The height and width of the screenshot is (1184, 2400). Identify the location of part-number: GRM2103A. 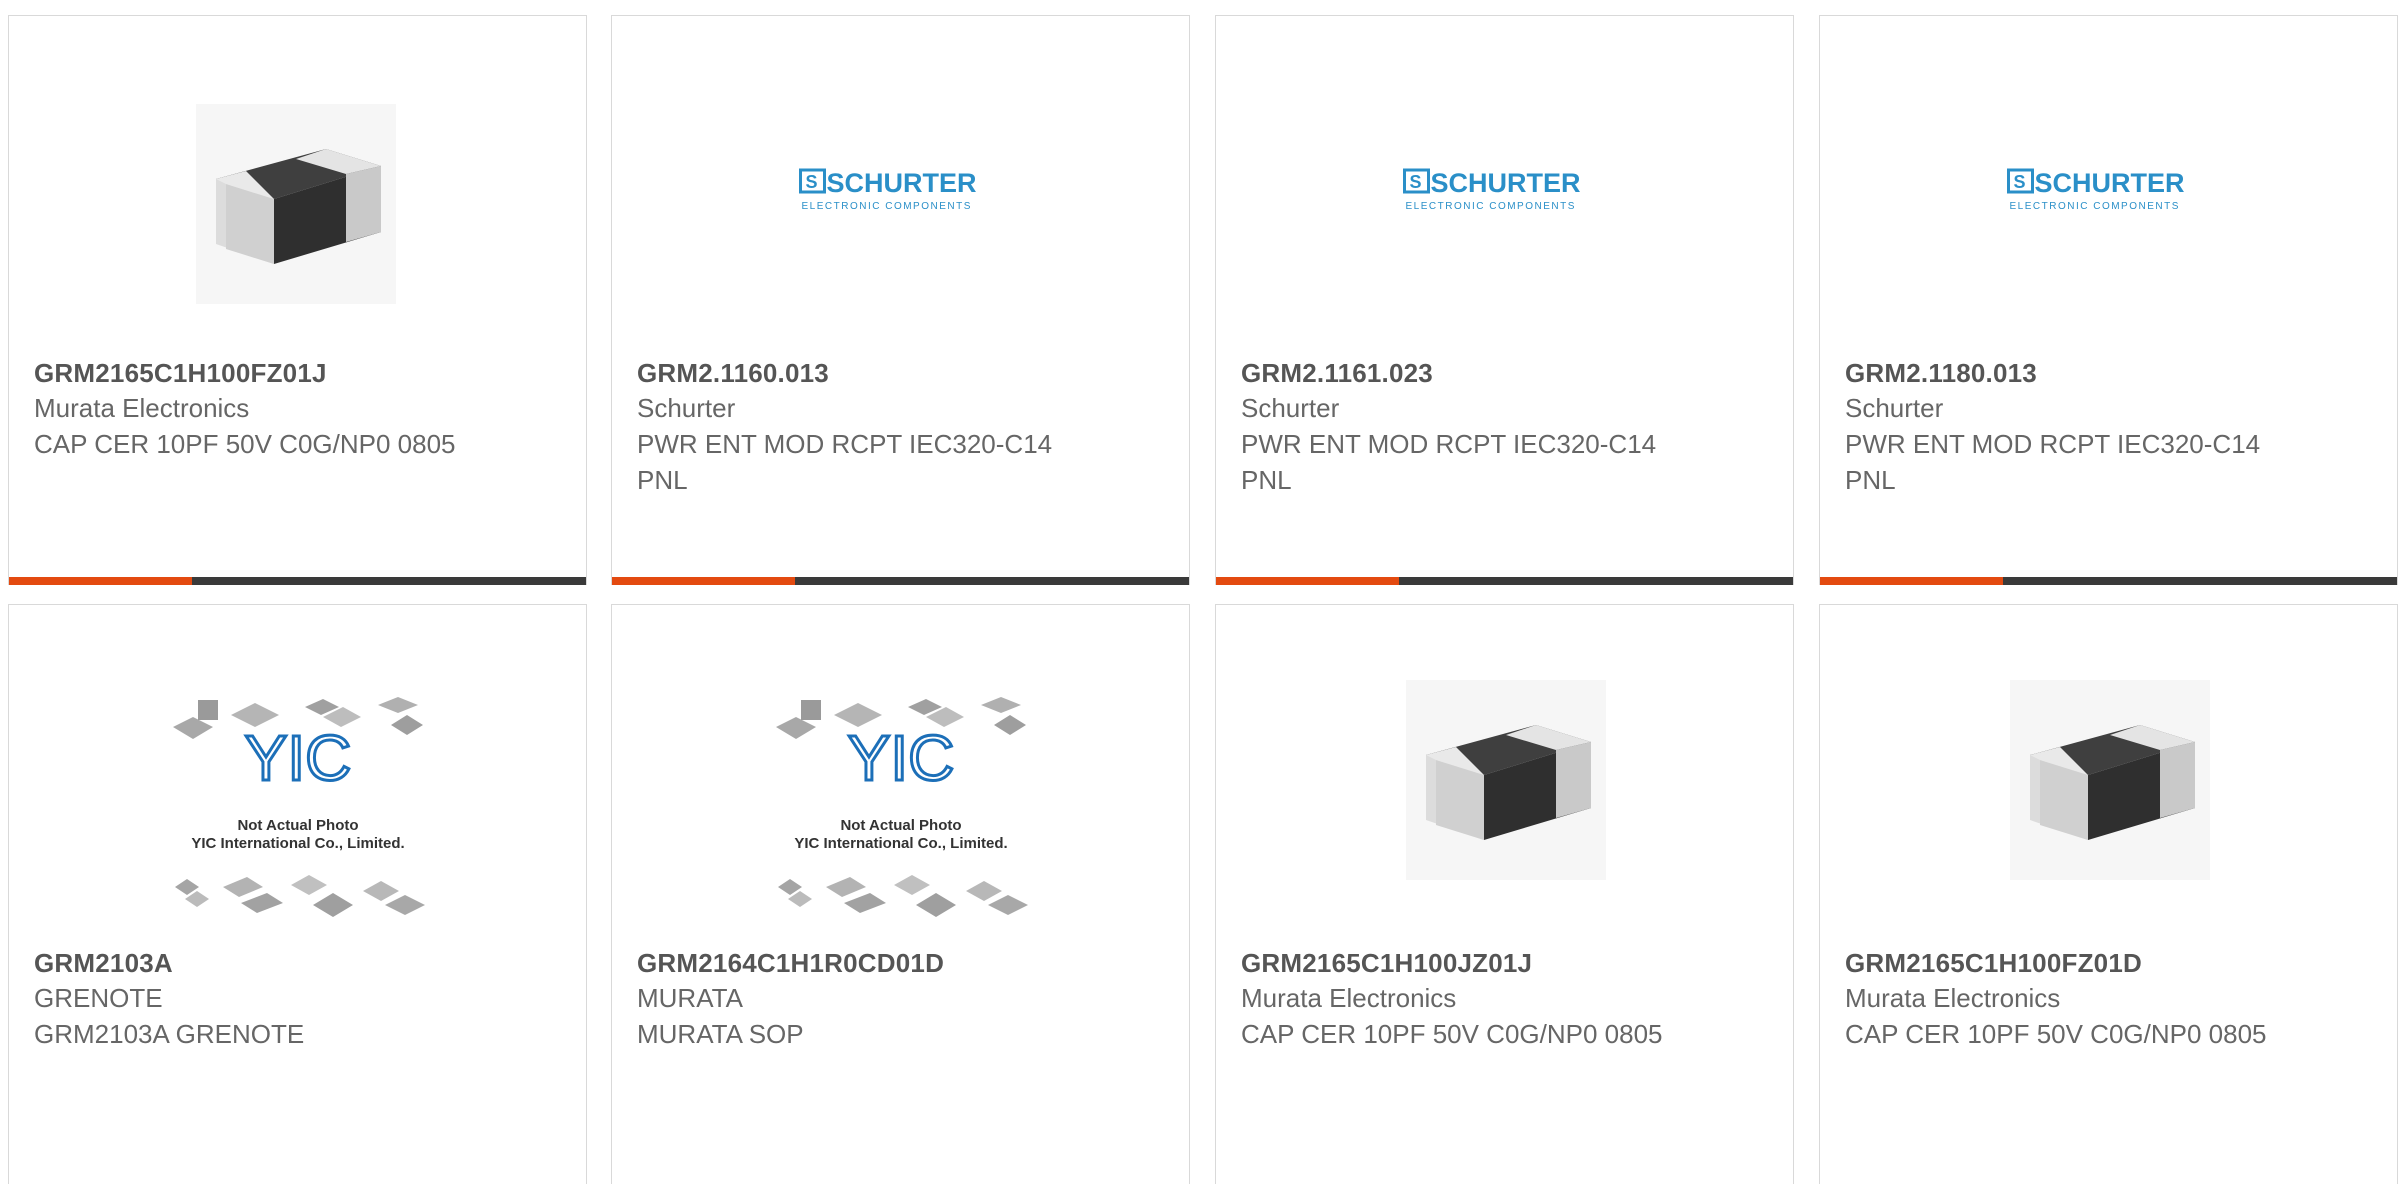
(300, 963).